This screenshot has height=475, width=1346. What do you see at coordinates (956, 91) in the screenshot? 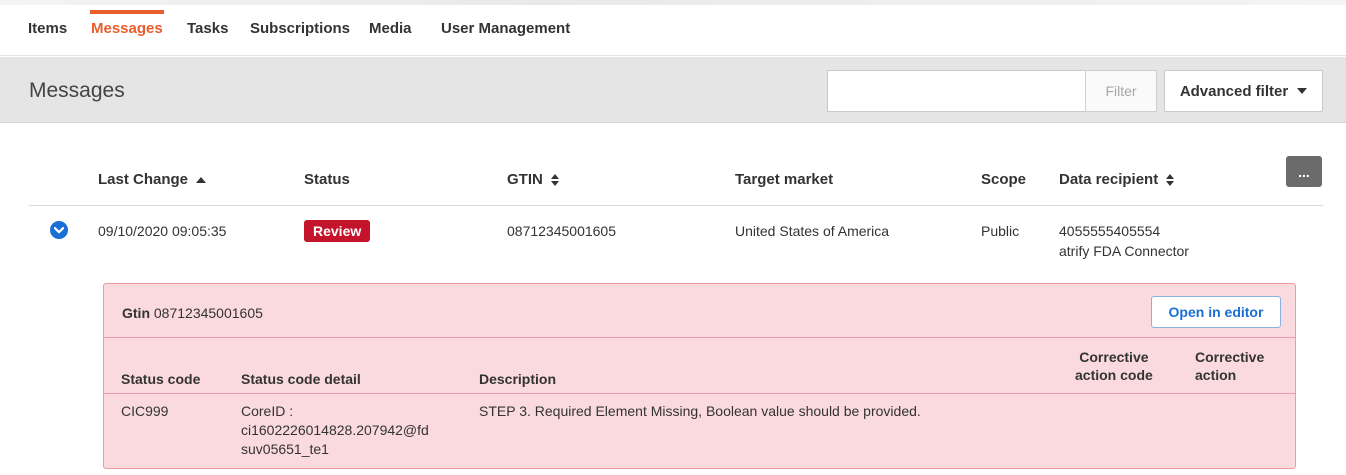
I see `filter-input` at bounding box center [956, 91].